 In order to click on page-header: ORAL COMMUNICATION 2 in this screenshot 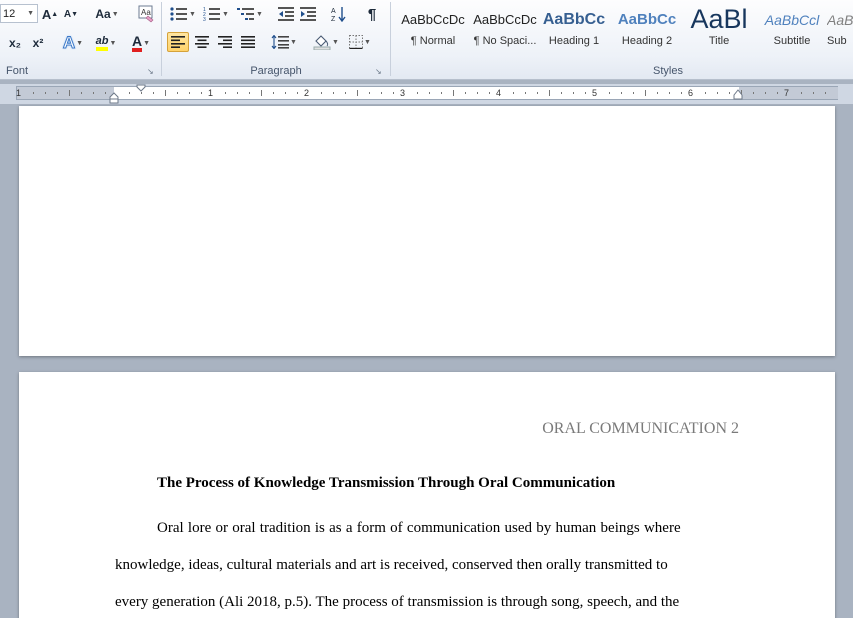, I will do `click(640, 429)`.